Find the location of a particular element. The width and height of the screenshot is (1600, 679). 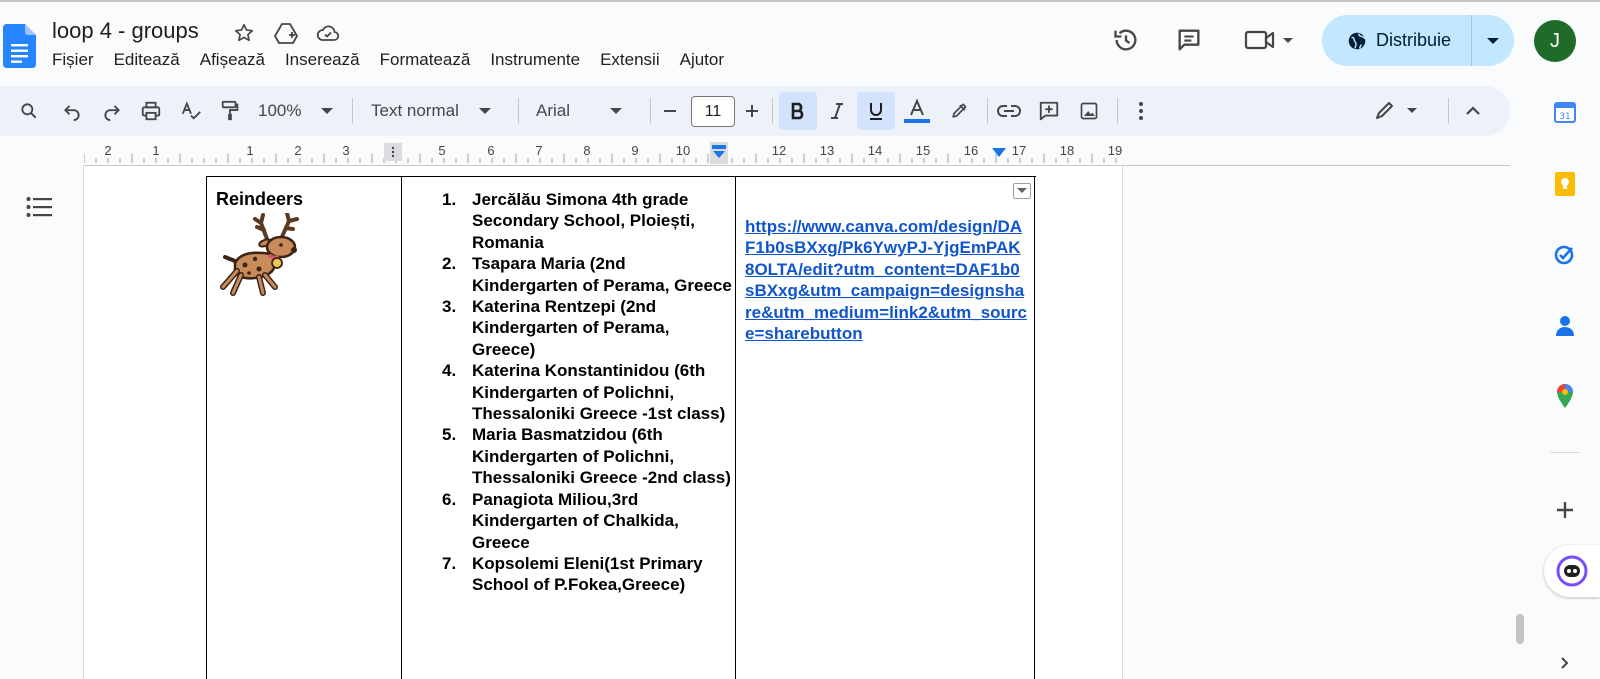

move-to-drive-icon is located at coordinates (286, 33).